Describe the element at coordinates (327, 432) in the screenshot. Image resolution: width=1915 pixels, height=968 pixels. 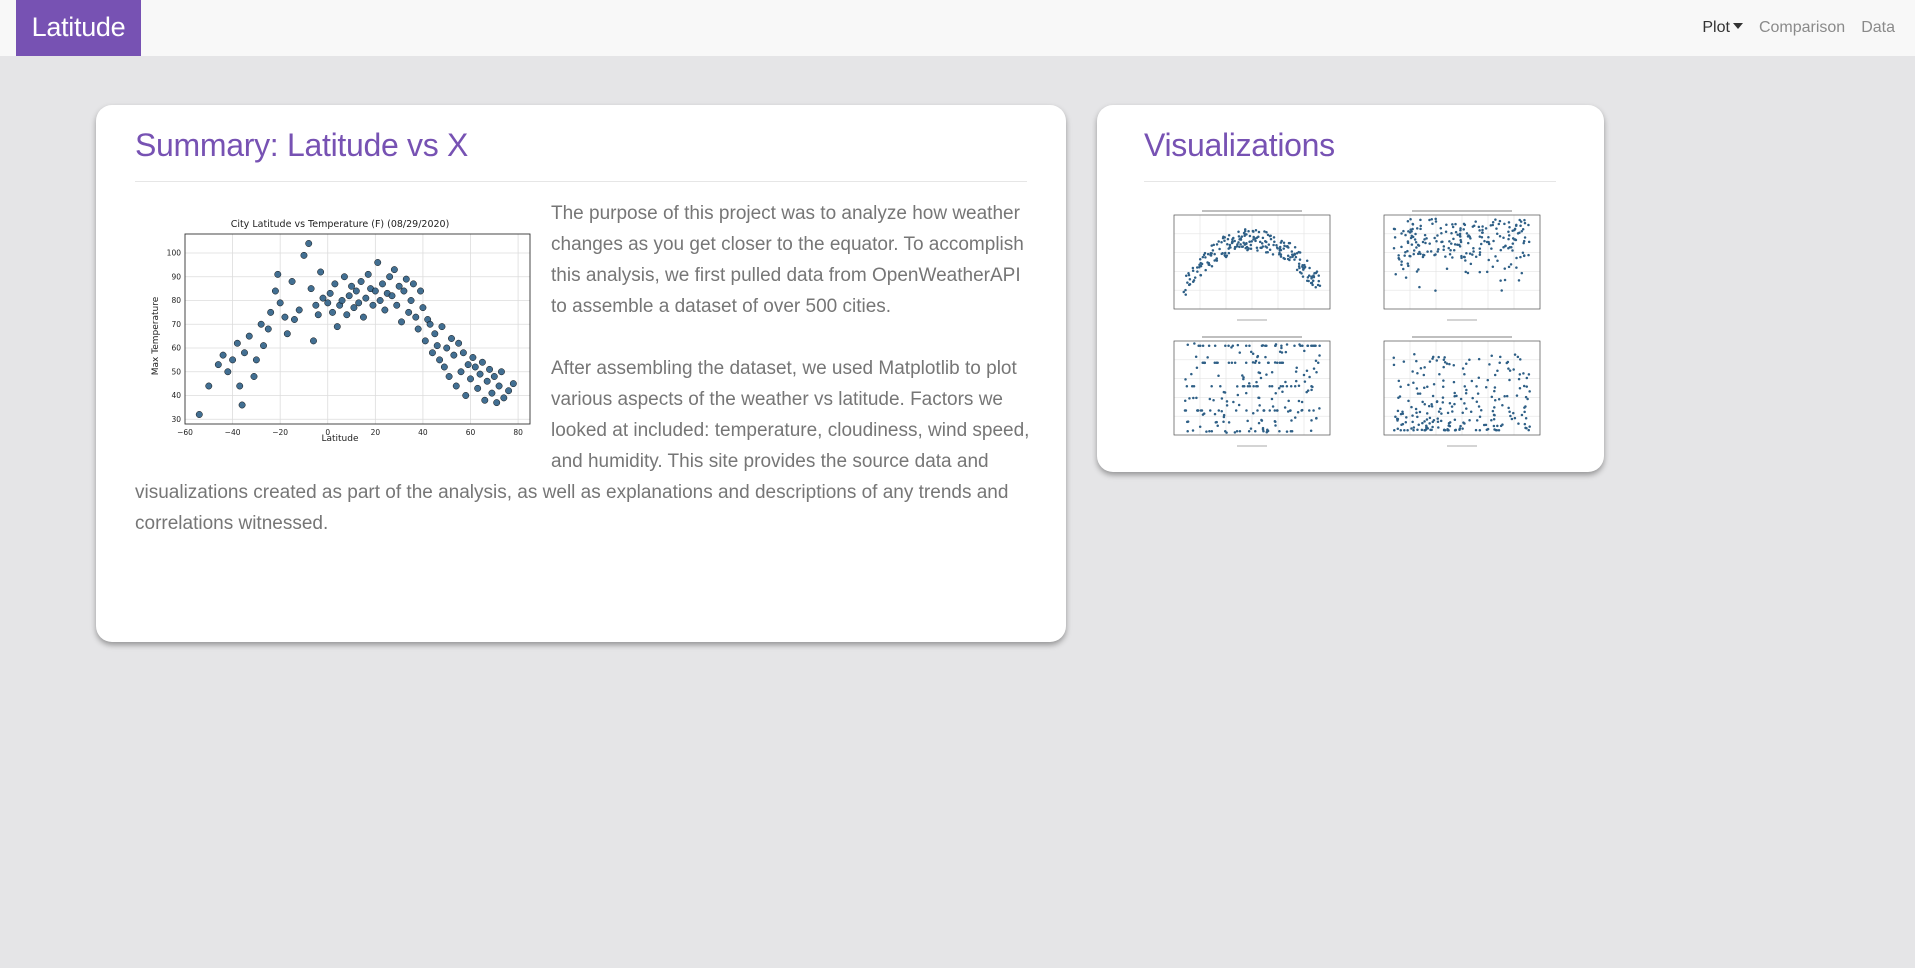
I see `x-tick-label: 0` at that location.